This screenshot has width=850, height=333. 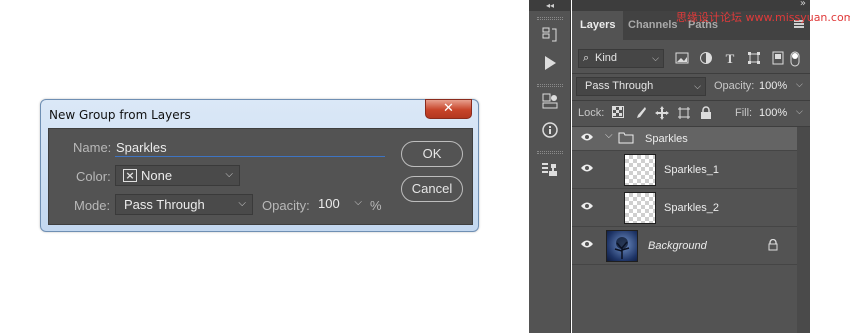 I want to click on close-button: ✕, so click(x=448, y=109).